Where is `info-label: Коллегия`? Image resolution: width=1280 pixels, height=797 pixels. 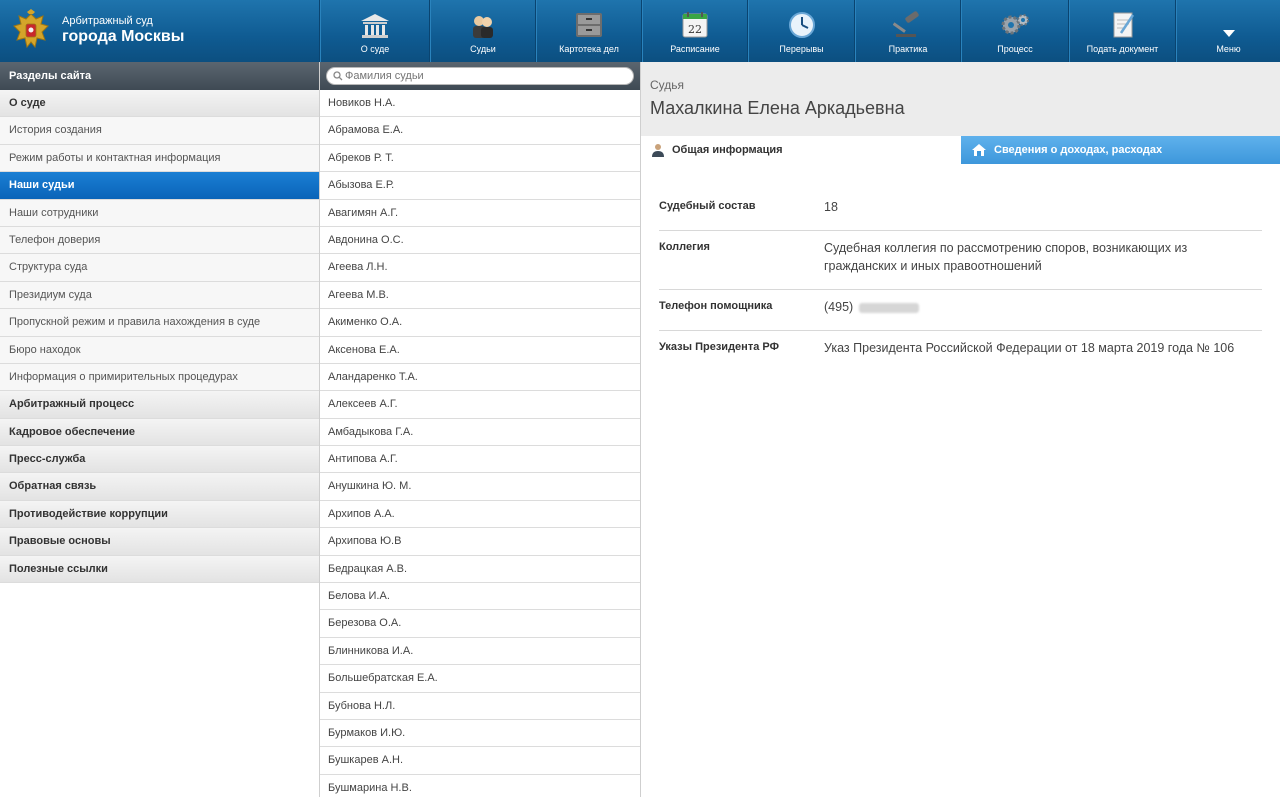
info-label: Коллегия is located at coordinates (684, 247).